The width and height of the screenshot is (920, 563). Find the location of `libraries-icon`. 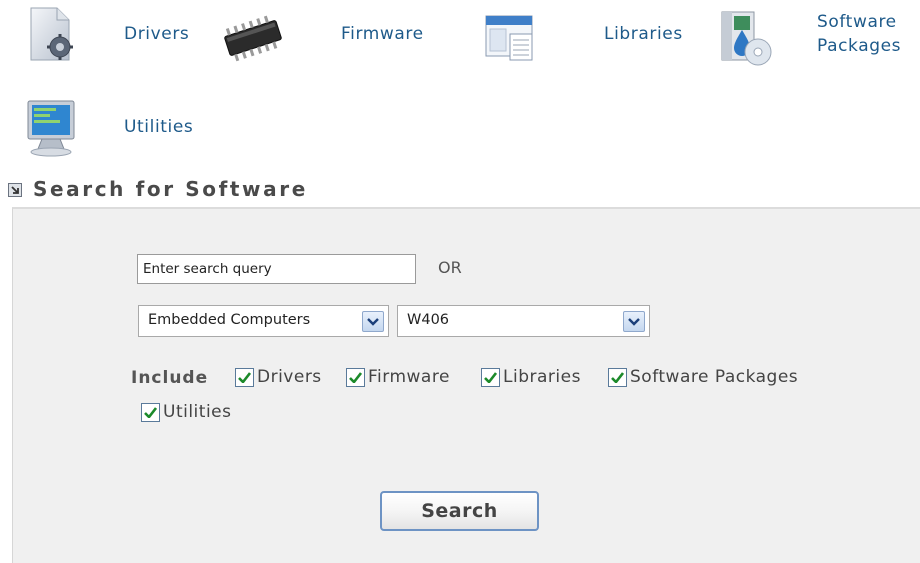

libraries-icon is located at coordinates (511, 38).